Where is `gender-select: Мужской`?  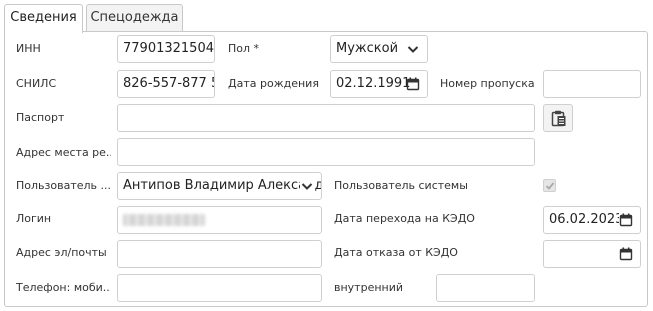
gender-select: Мужской is located at coordinates (379, 49).